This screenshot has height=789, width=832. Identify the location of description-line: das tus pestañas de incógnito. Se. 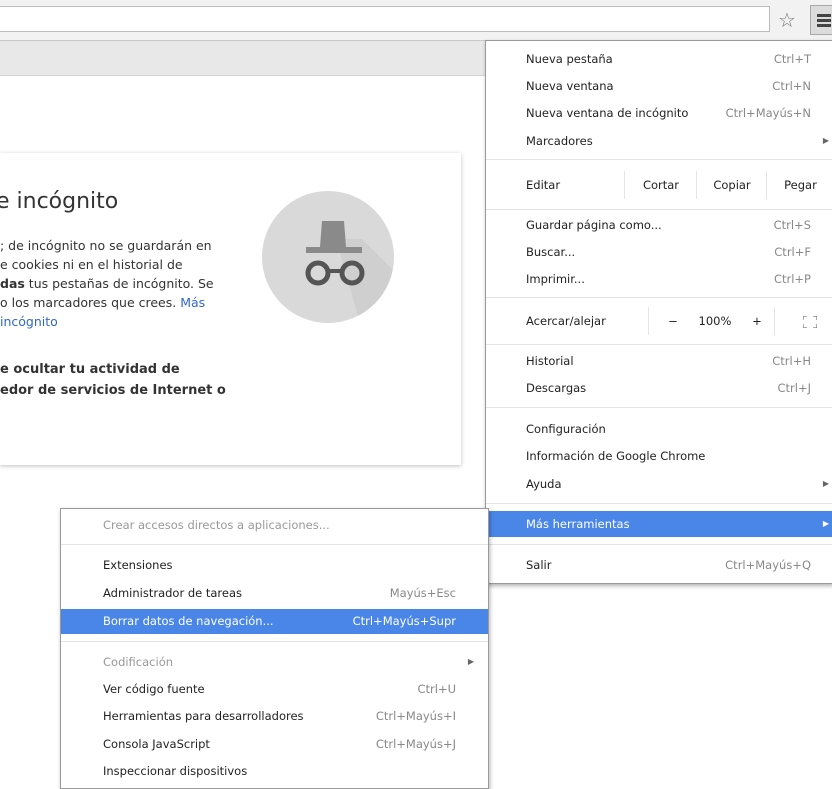
(125, 283).